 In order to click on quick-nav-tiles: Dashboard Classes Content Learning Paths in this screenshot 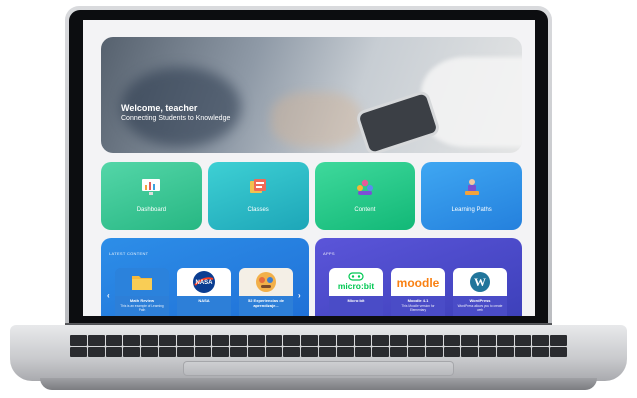, I will do `click(311, 196)`.